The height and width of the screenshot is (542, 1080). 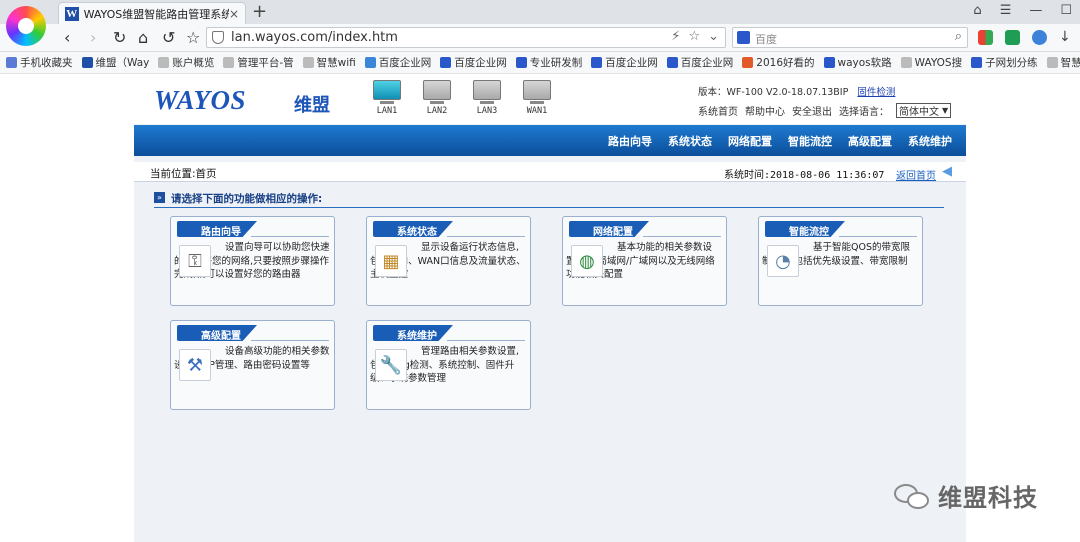 I want to click on bookmark-item: 维盟（Way, so click(x=115, y=62).